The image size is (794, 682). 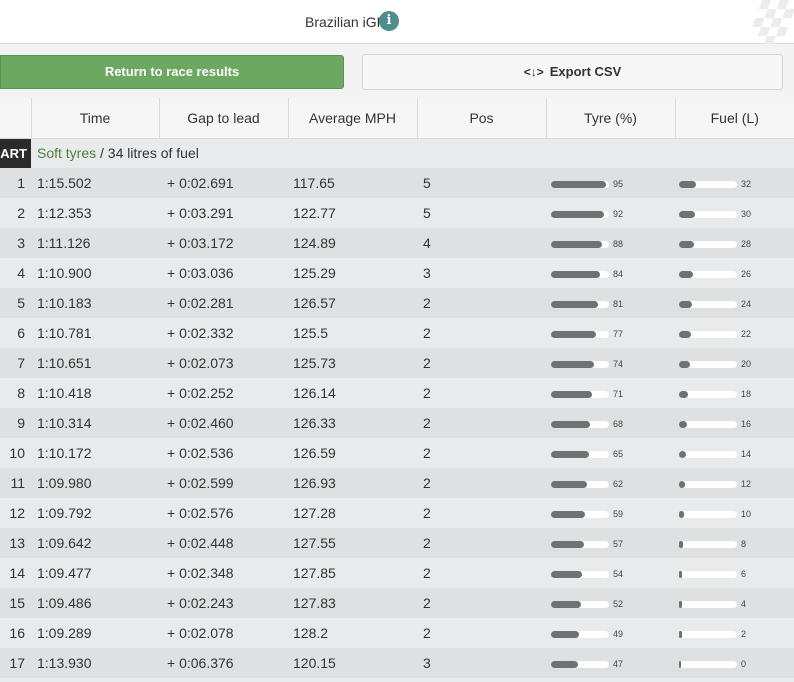 What do you see at coordinates (746, 244) in the screenshot?
I see `fuel-value: 28` at bounding box center [746, 244].